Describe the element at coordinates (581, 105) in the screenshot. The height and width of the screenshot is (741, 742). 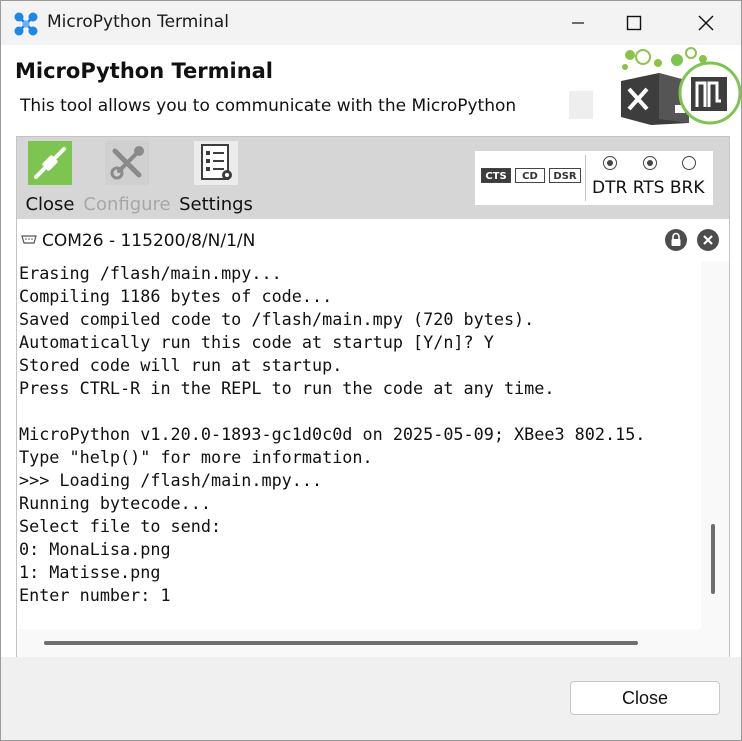
I see `header-placeholder` at that location.